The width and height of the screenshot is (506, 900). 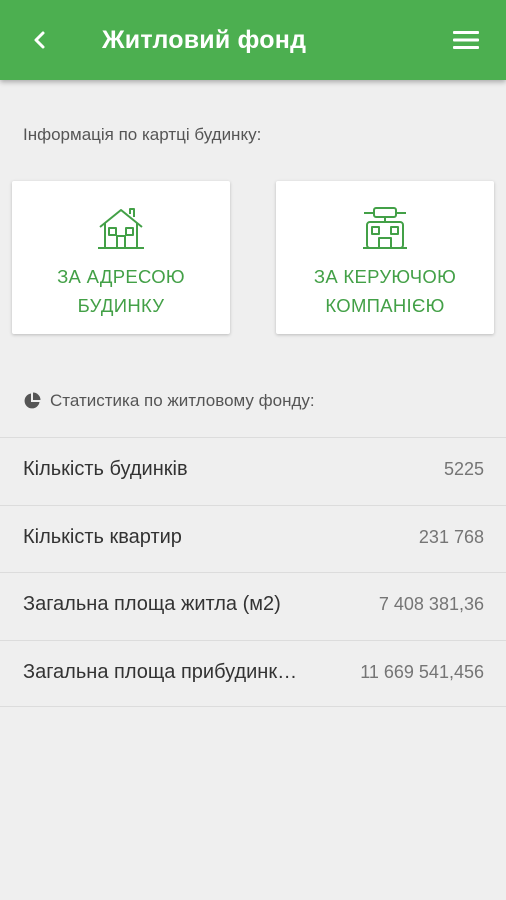 What do you see at coordinates (121, 291) in the screenshot?
I see `by-address-label: ЗА АДРЕСОЮ БУДИНКУ` at bounding box center [121, 291].